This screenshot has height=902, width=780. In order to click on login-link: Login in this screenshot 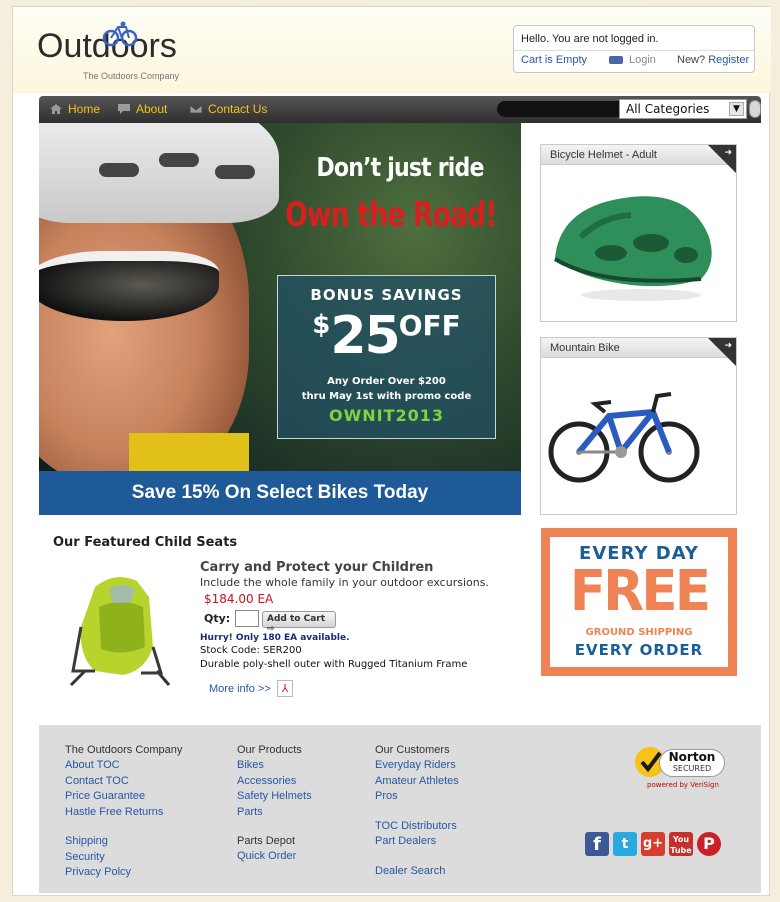, I will do `click(632, 60)`.